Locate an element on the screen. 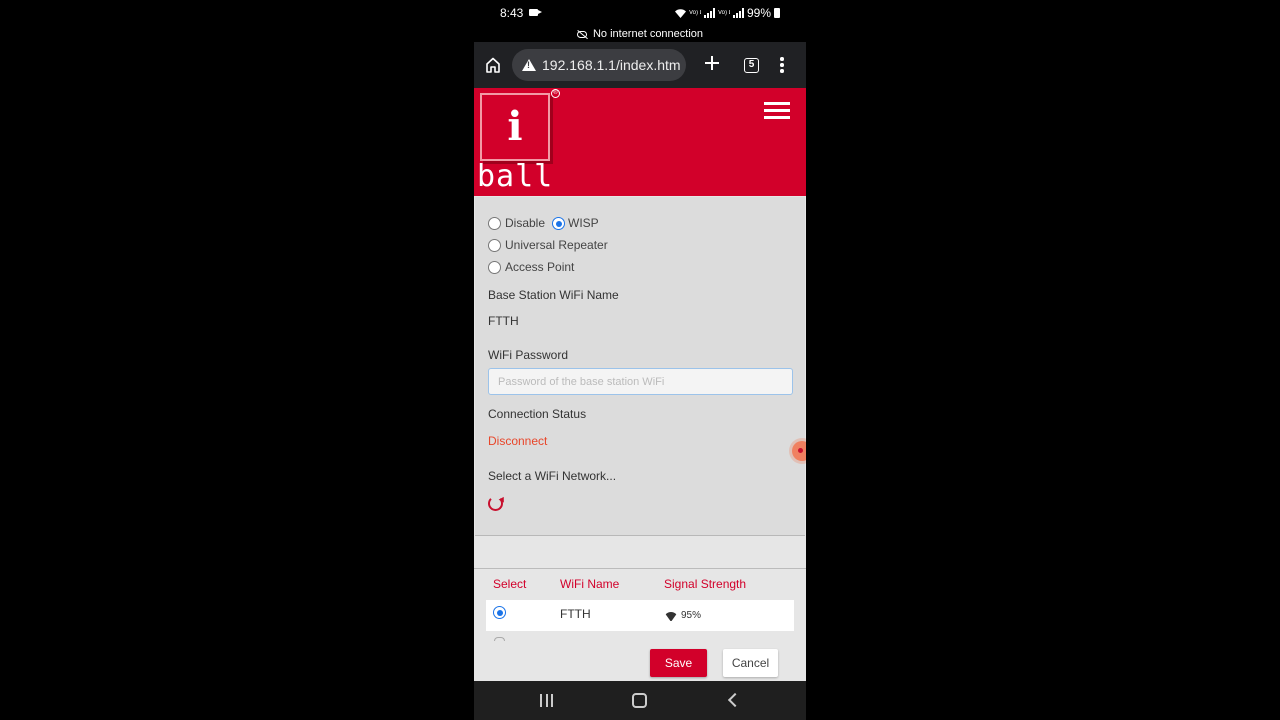 The image size is (1280, 720). video-camera-icon is located at coordinates (535, 12).